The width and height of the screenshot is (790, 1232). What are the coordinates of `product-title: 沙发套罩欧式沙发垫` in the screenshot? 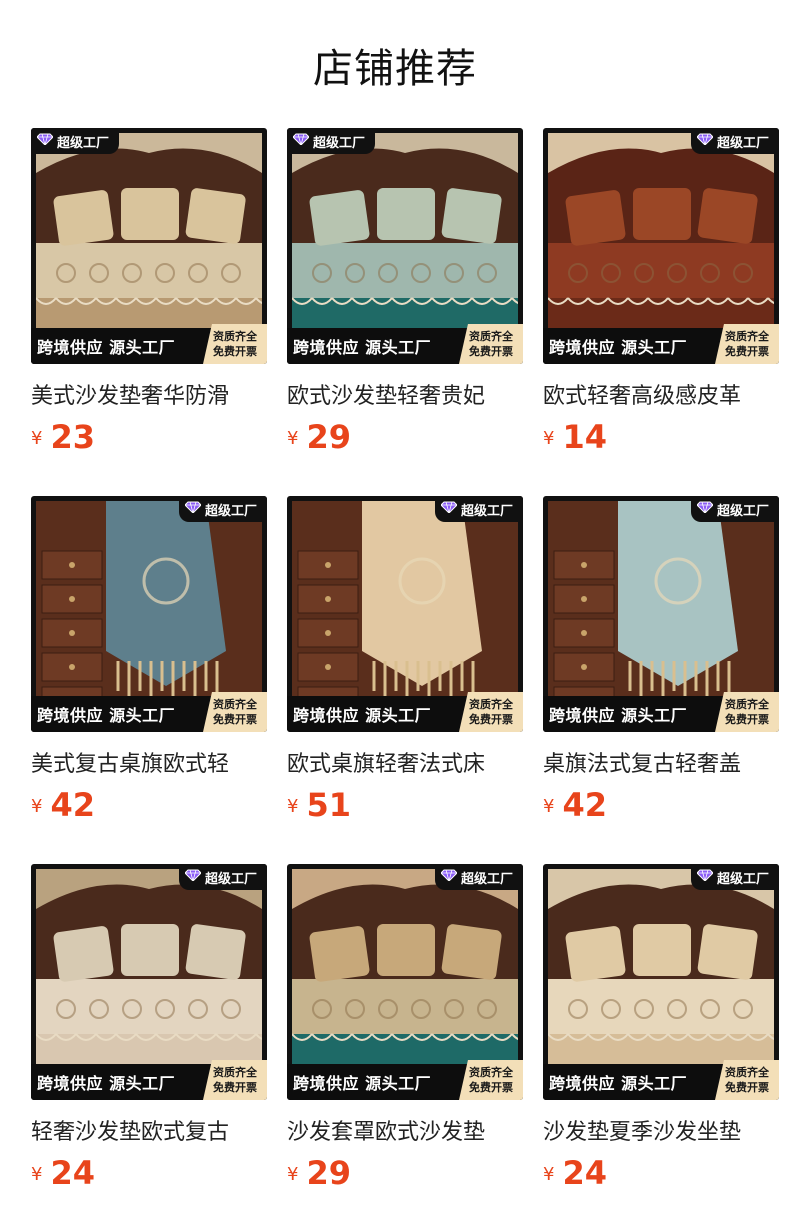 It's located at (405, 1129).